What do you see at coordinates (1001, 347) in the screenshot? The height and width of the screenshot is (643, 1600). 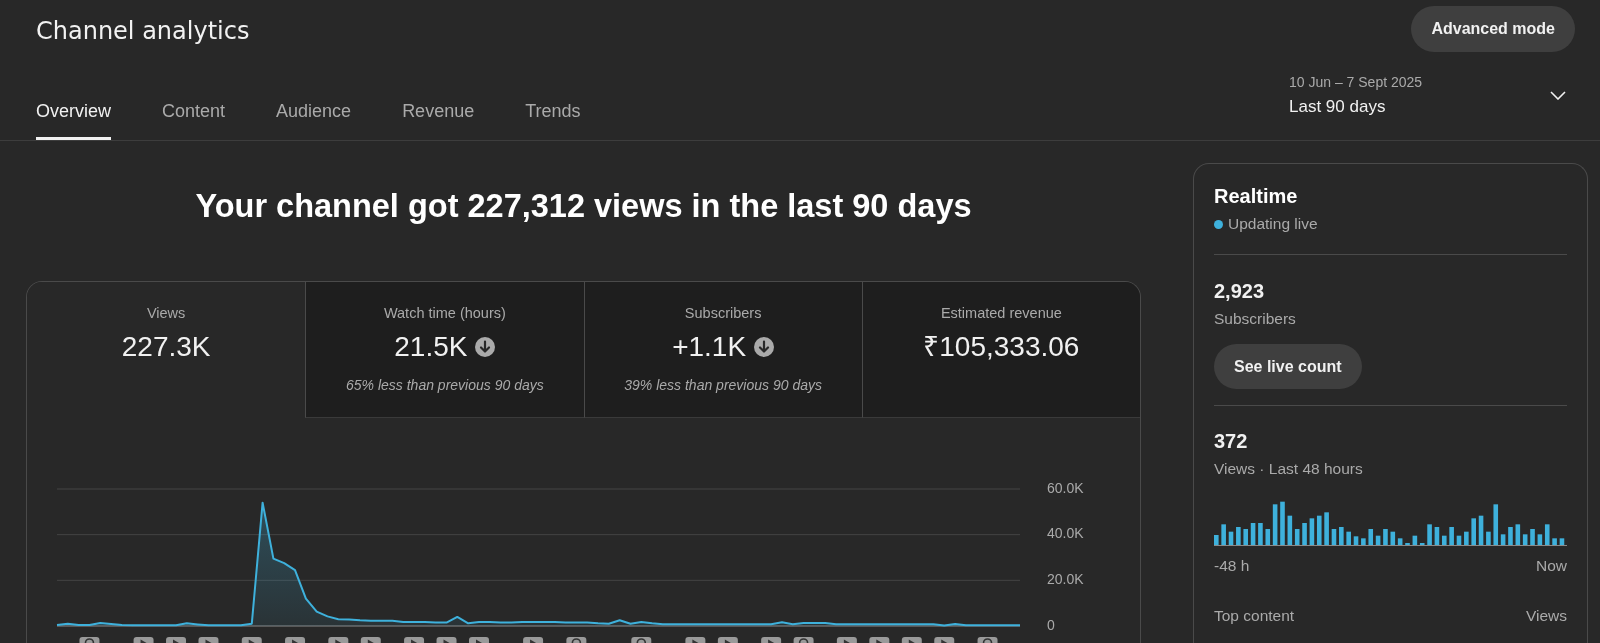 I see `metric-value: ₹105,333.06` at bounding box center [1001, 347].